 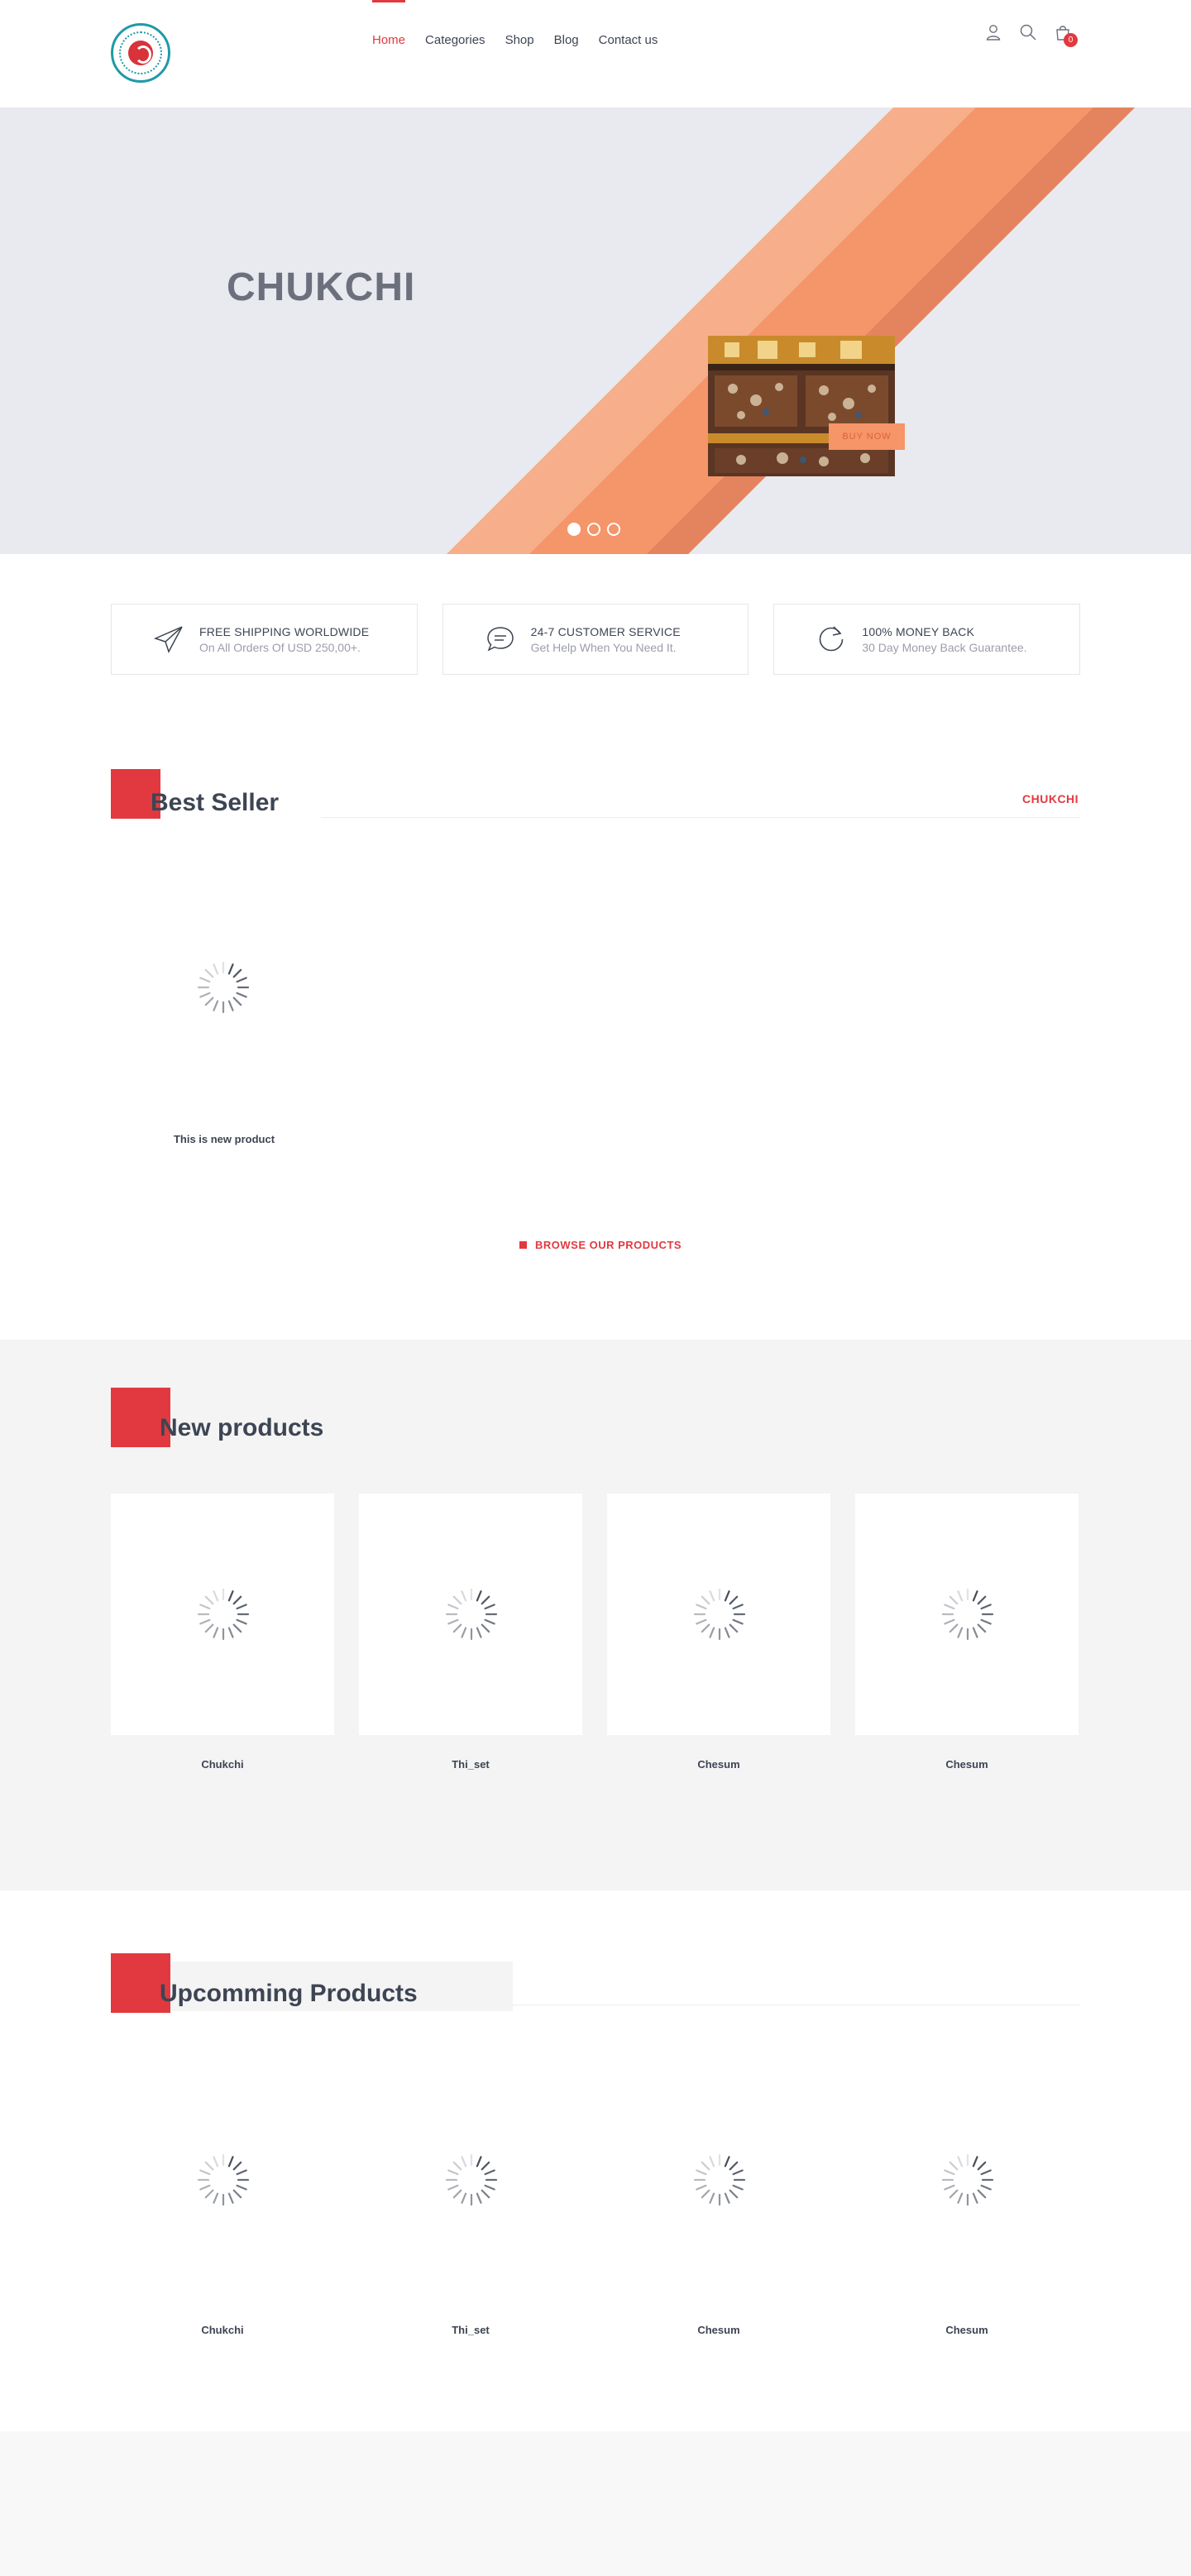 I want to click on nav-shop: Shop, so click(x=519, y=41).